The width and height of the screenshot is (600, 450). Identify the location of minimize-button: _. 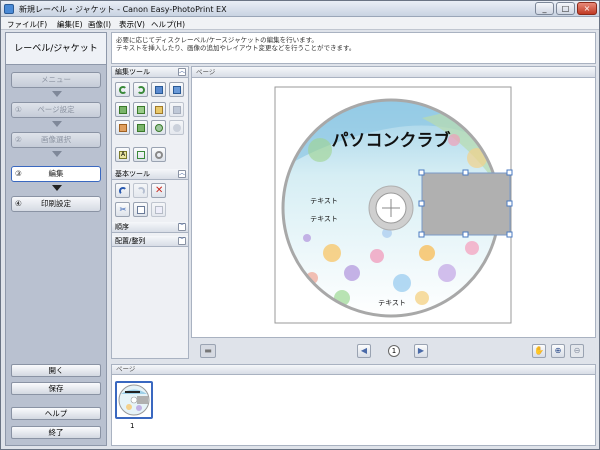
(544, 8).